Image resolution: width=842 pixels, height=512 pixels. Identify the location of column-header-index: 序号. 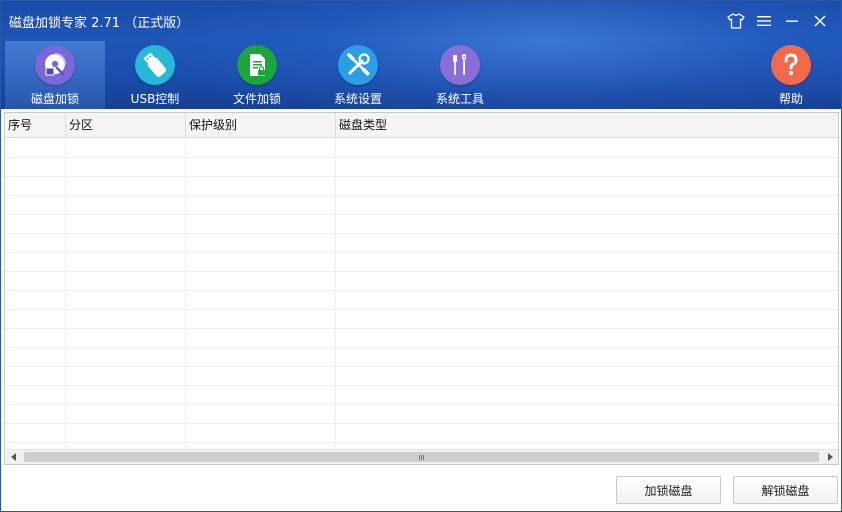
(35, 125).